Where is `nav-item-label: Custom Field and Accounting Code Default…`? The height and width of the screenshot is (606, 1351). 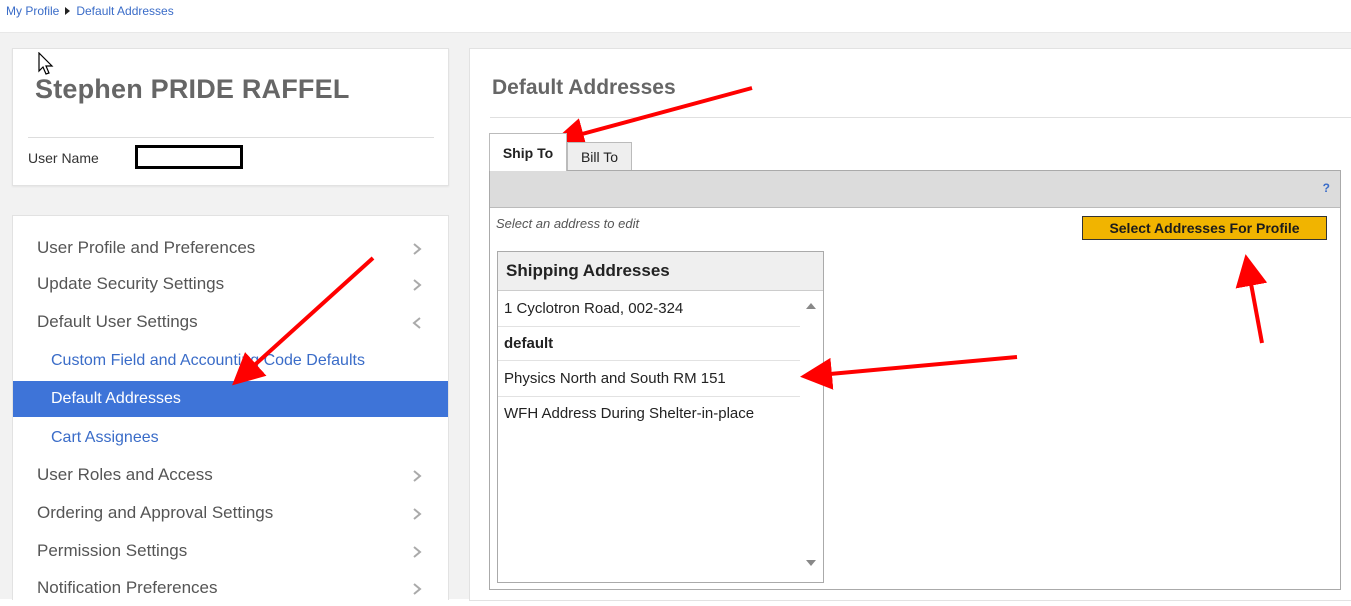 nav-item-label: Custom Field and Accounting Code Default… is located at coordinates (208, 360).